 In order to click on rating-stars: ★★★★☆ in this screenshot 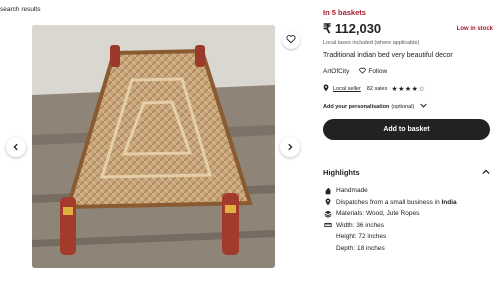, I will do `click(408, 89)`.